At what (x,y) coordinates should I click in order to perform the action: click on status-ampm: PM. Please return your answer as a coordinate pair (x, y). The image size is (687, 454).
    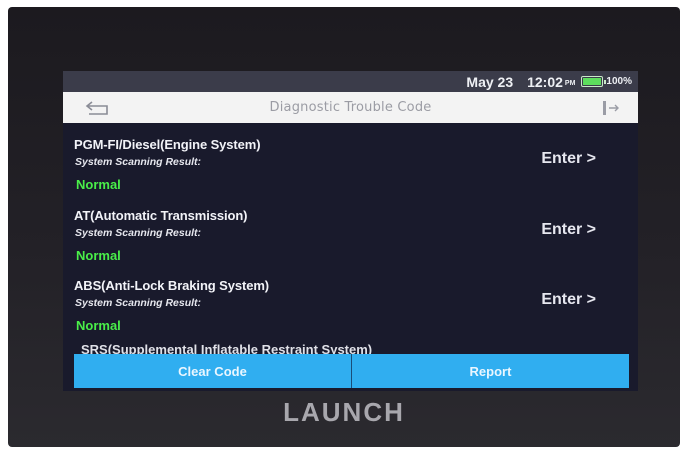
    Looking at the image, I should click on (570, 83).